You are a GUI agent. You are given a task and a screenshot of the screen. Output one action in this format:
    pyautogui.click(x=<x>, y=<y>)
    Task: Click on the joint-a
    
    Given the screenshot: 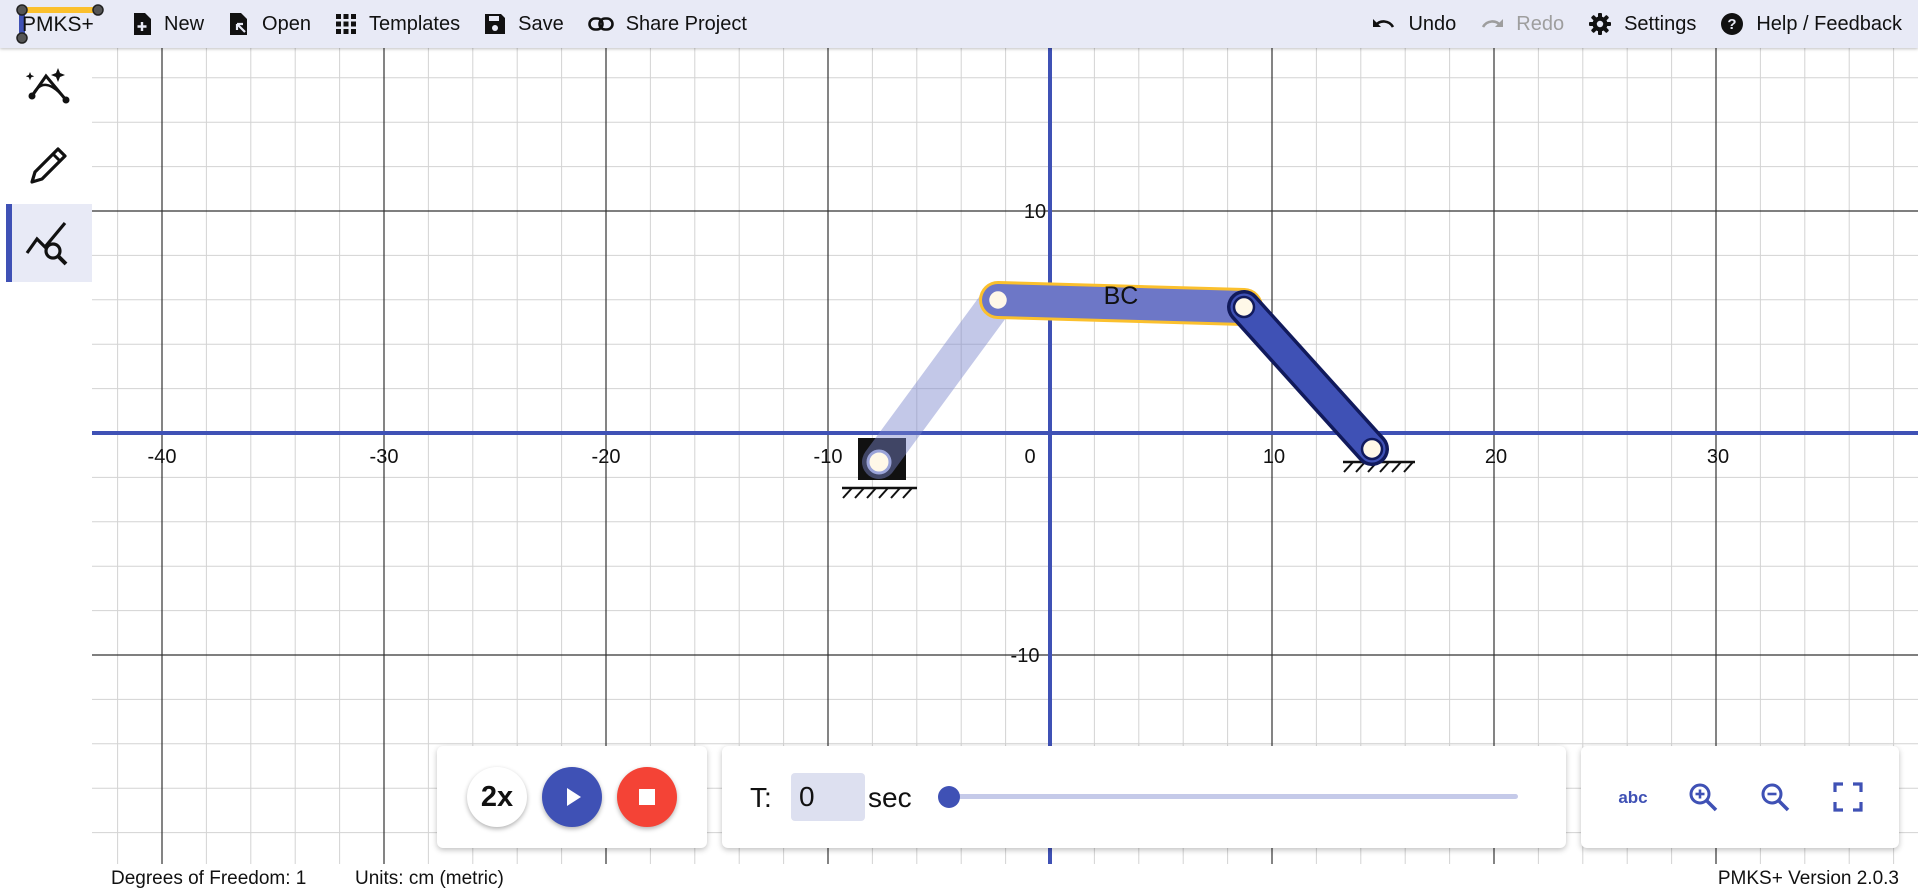 What is the action you would take?
    pyautogui.click(x=879, y=462)
    